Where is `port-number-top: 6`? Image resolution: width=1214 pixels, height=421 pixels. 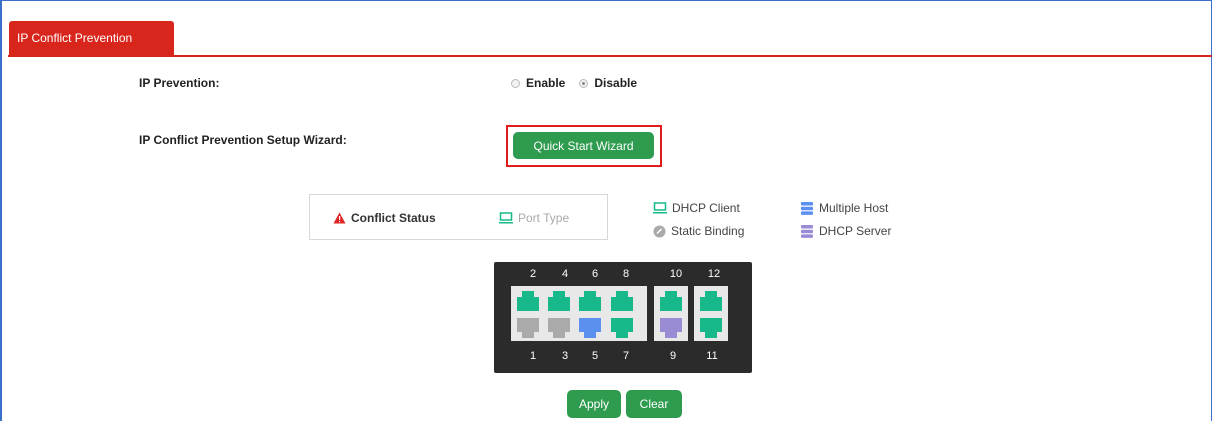 port-number-top: 6 is located at coordinates (595, 274).